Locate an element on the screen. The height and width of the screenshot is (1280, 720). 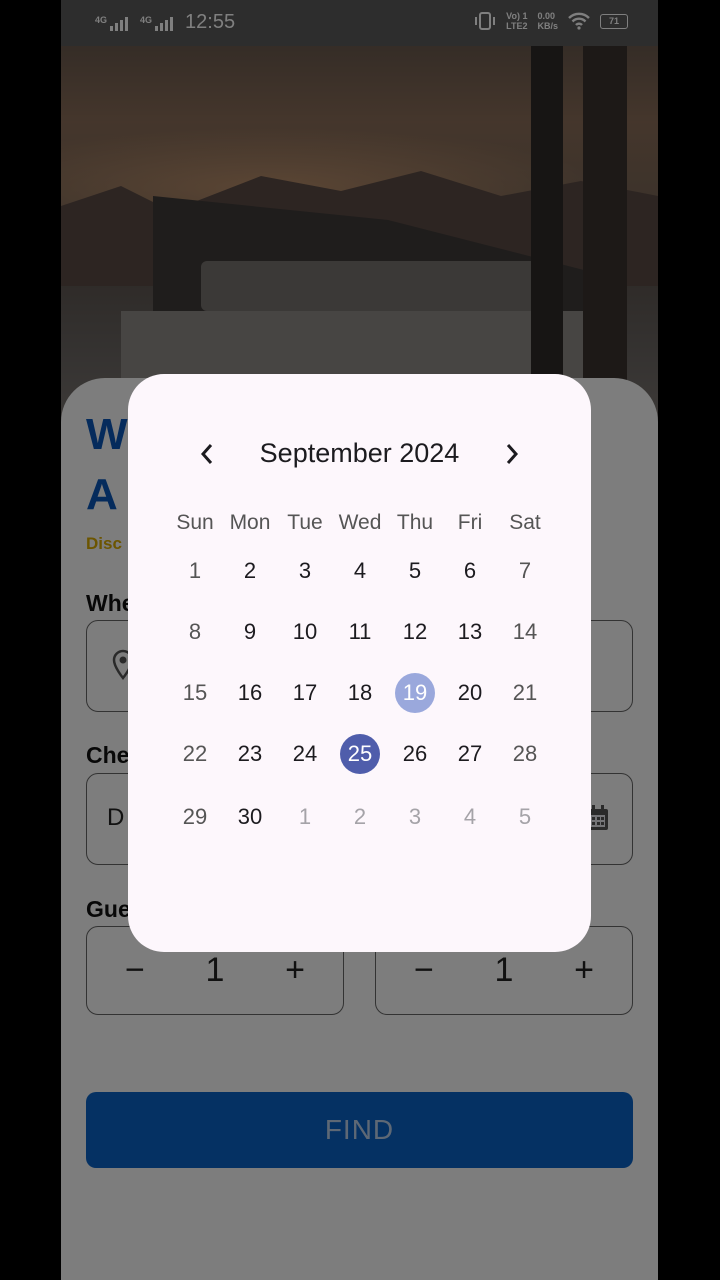
calendar-day-outside-month: 4 is located at coordinates (470, 816).